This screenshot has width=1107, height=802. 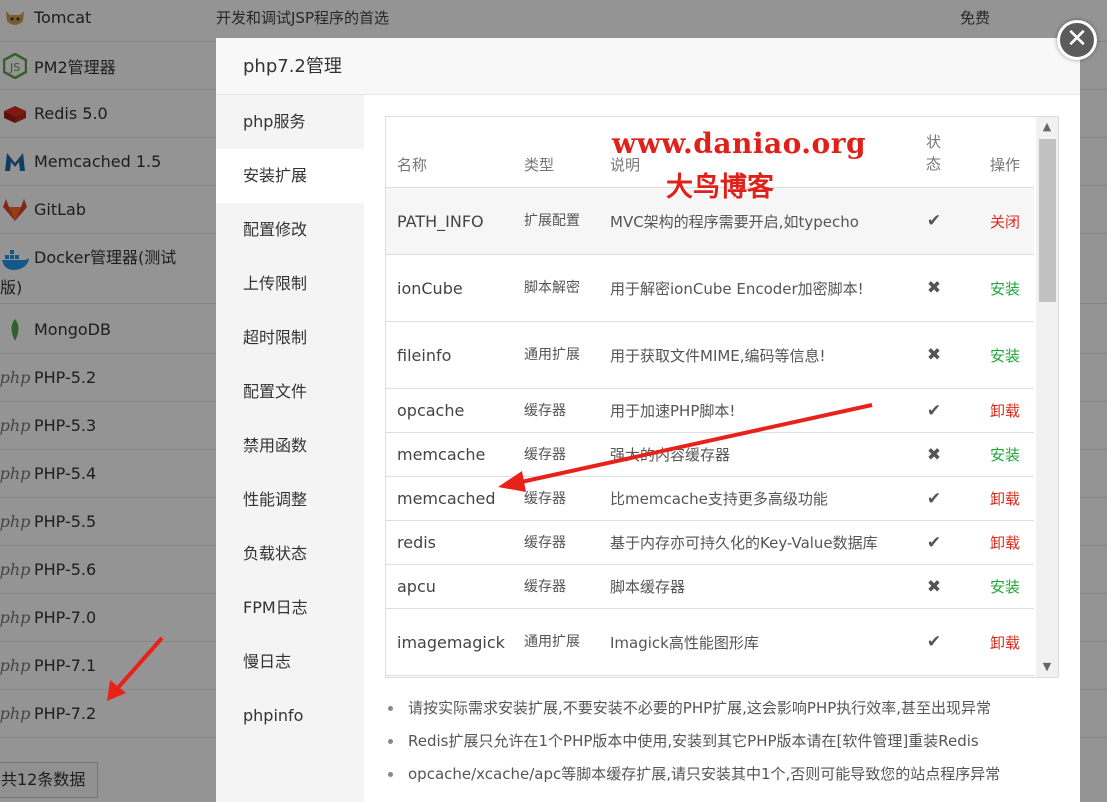 I want to click on table-row: redis 缓存器 基于内存亦可持久化的Key-Value数据库 ✔ 卸载, so click(x=710, y=543).